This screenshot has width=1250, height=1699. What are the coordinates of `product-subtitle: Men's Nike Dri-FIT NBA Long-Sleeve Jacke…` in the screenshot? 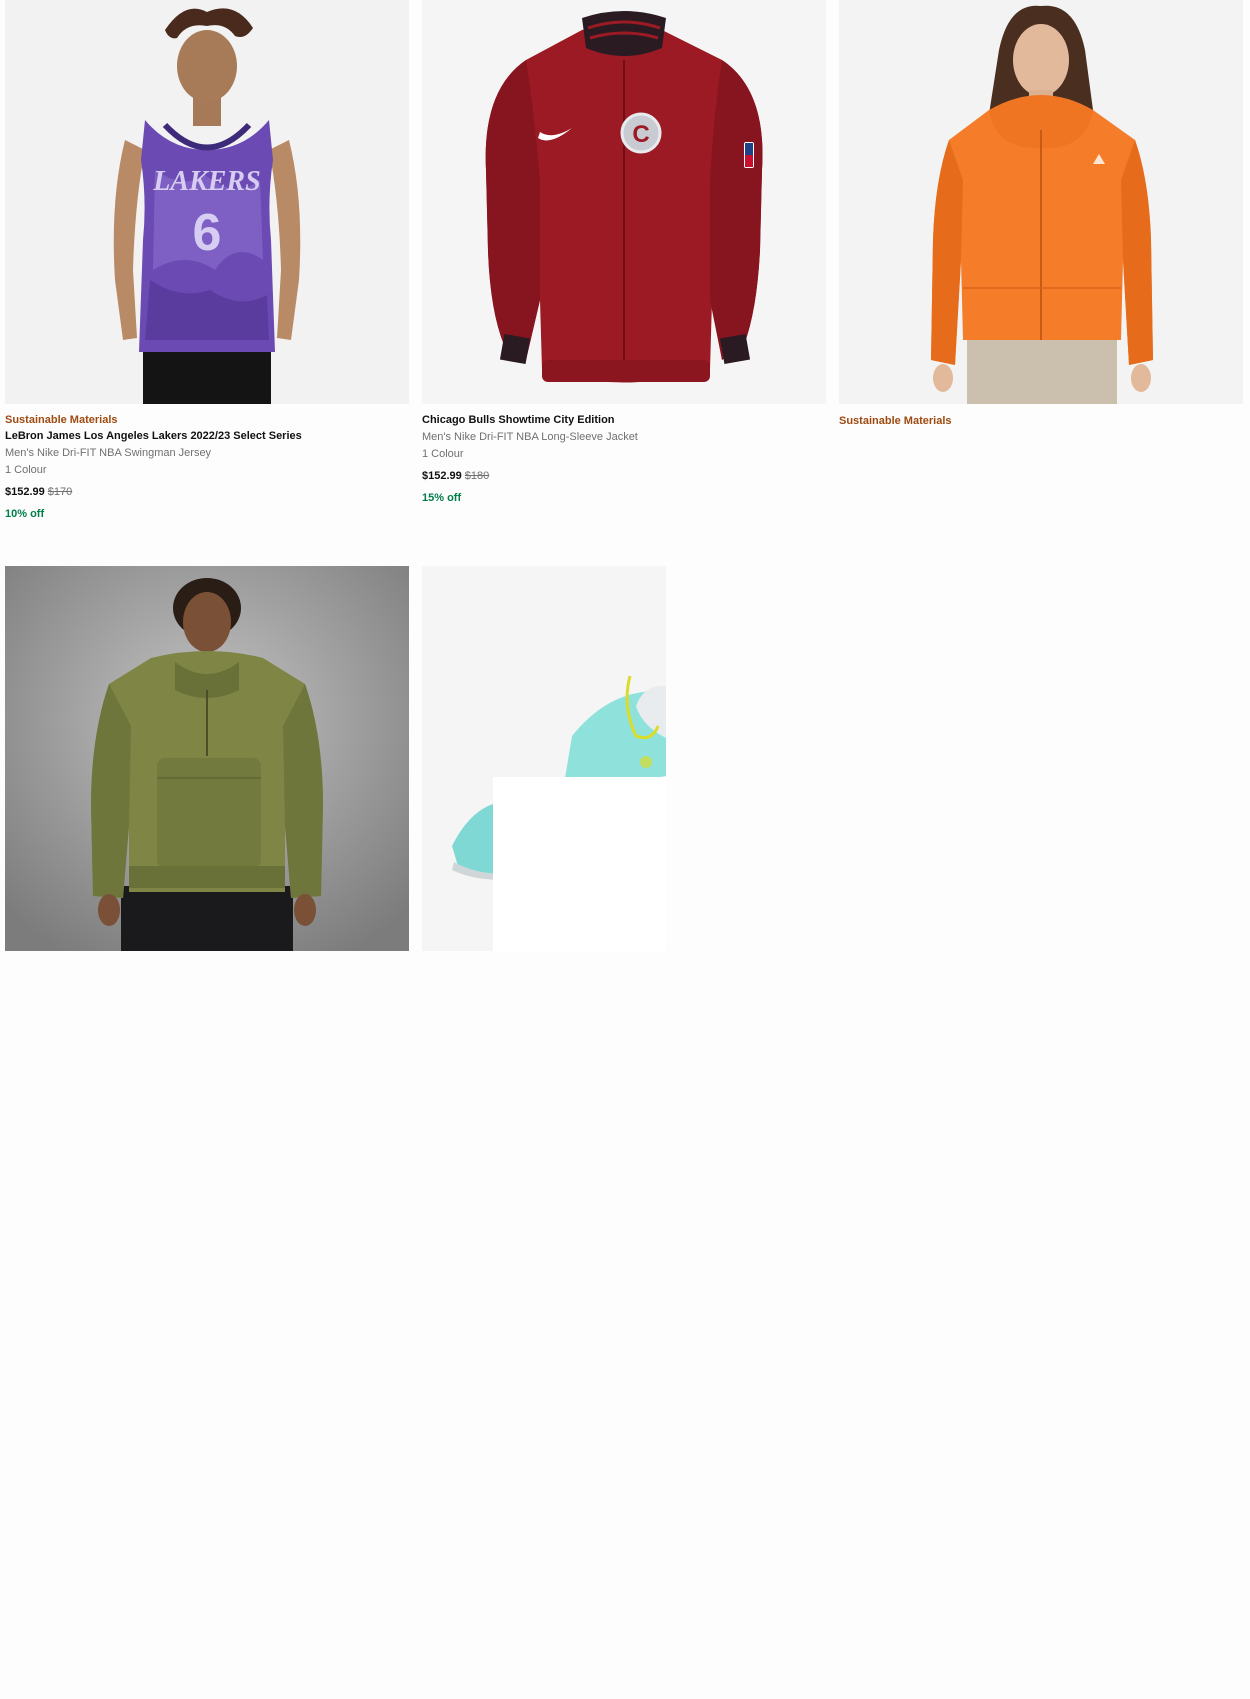 It's located at (530, 437).